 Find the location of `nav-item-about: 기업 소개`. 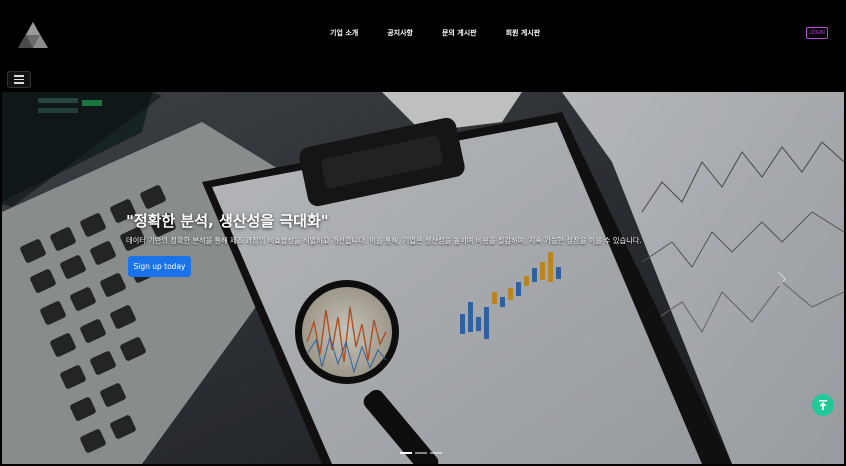

nav-item-about: 기업 소개 is located at coordinates (344, 33).